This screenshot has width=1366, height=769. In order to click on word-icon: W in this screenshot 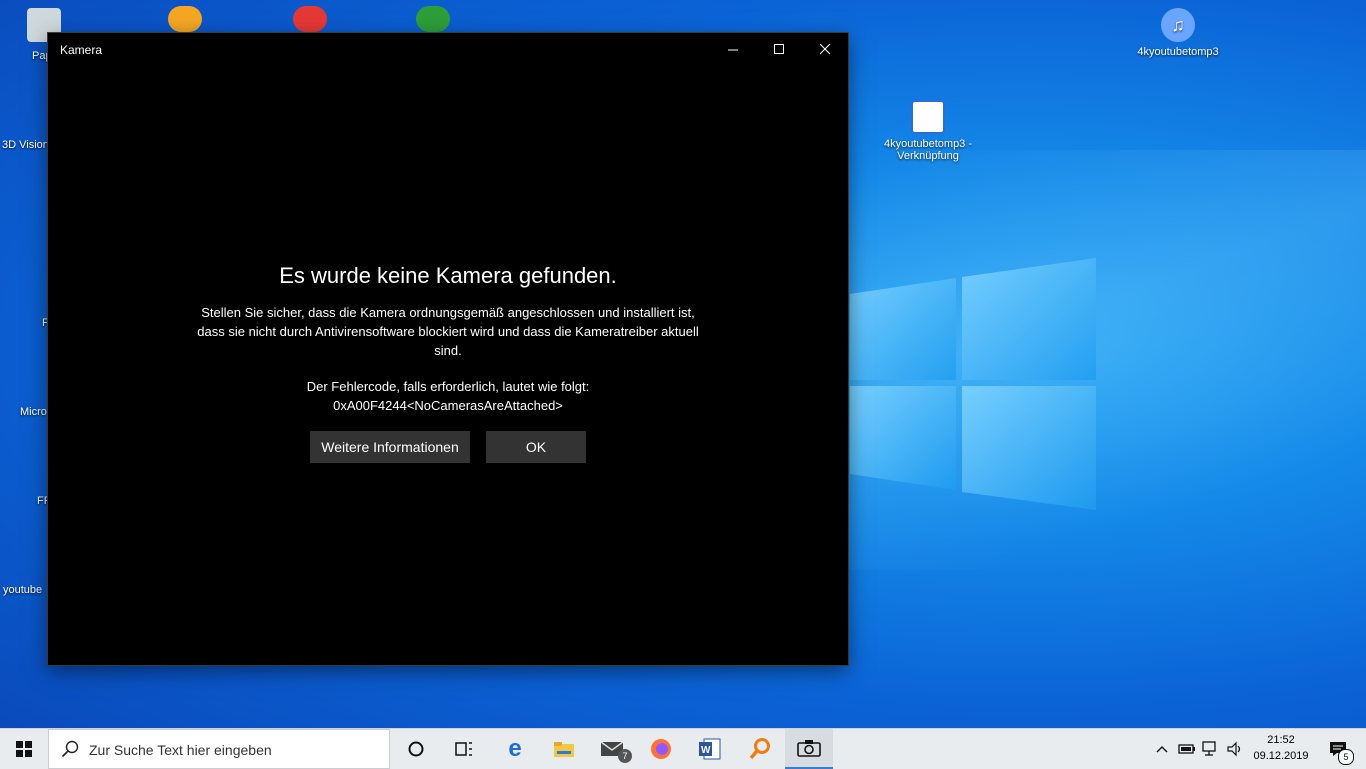, I will do `click(710, 749)`.